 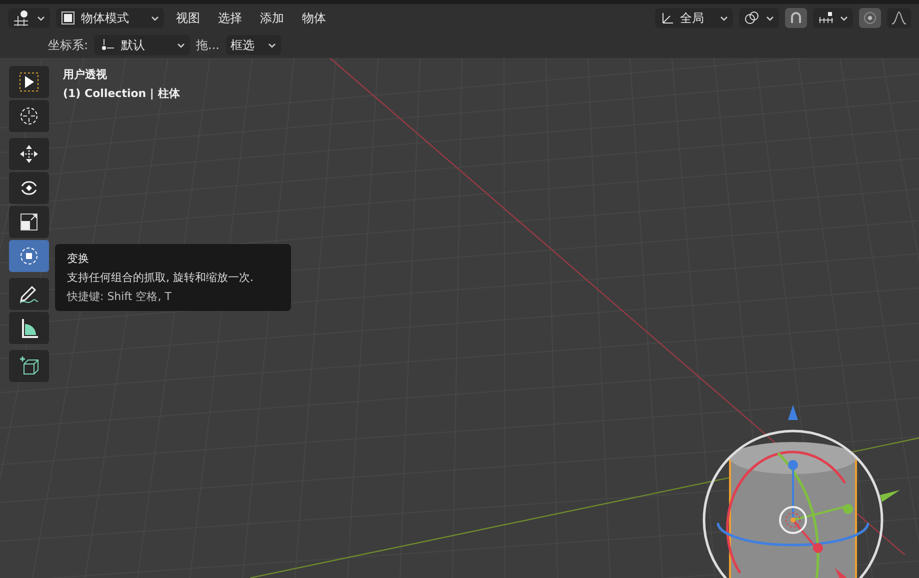 I want to click on view-name: 用户透视, so click(x=85, y=74).